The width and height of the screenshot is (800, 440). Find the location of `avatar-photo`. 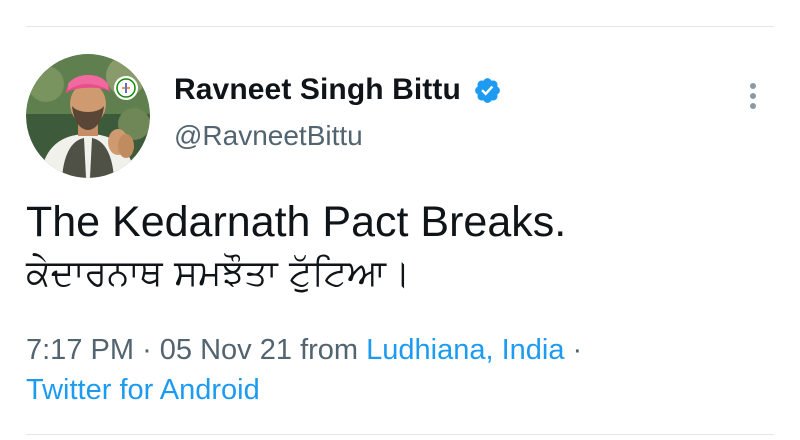

avatar-photo is located at coordinates (88, 116).